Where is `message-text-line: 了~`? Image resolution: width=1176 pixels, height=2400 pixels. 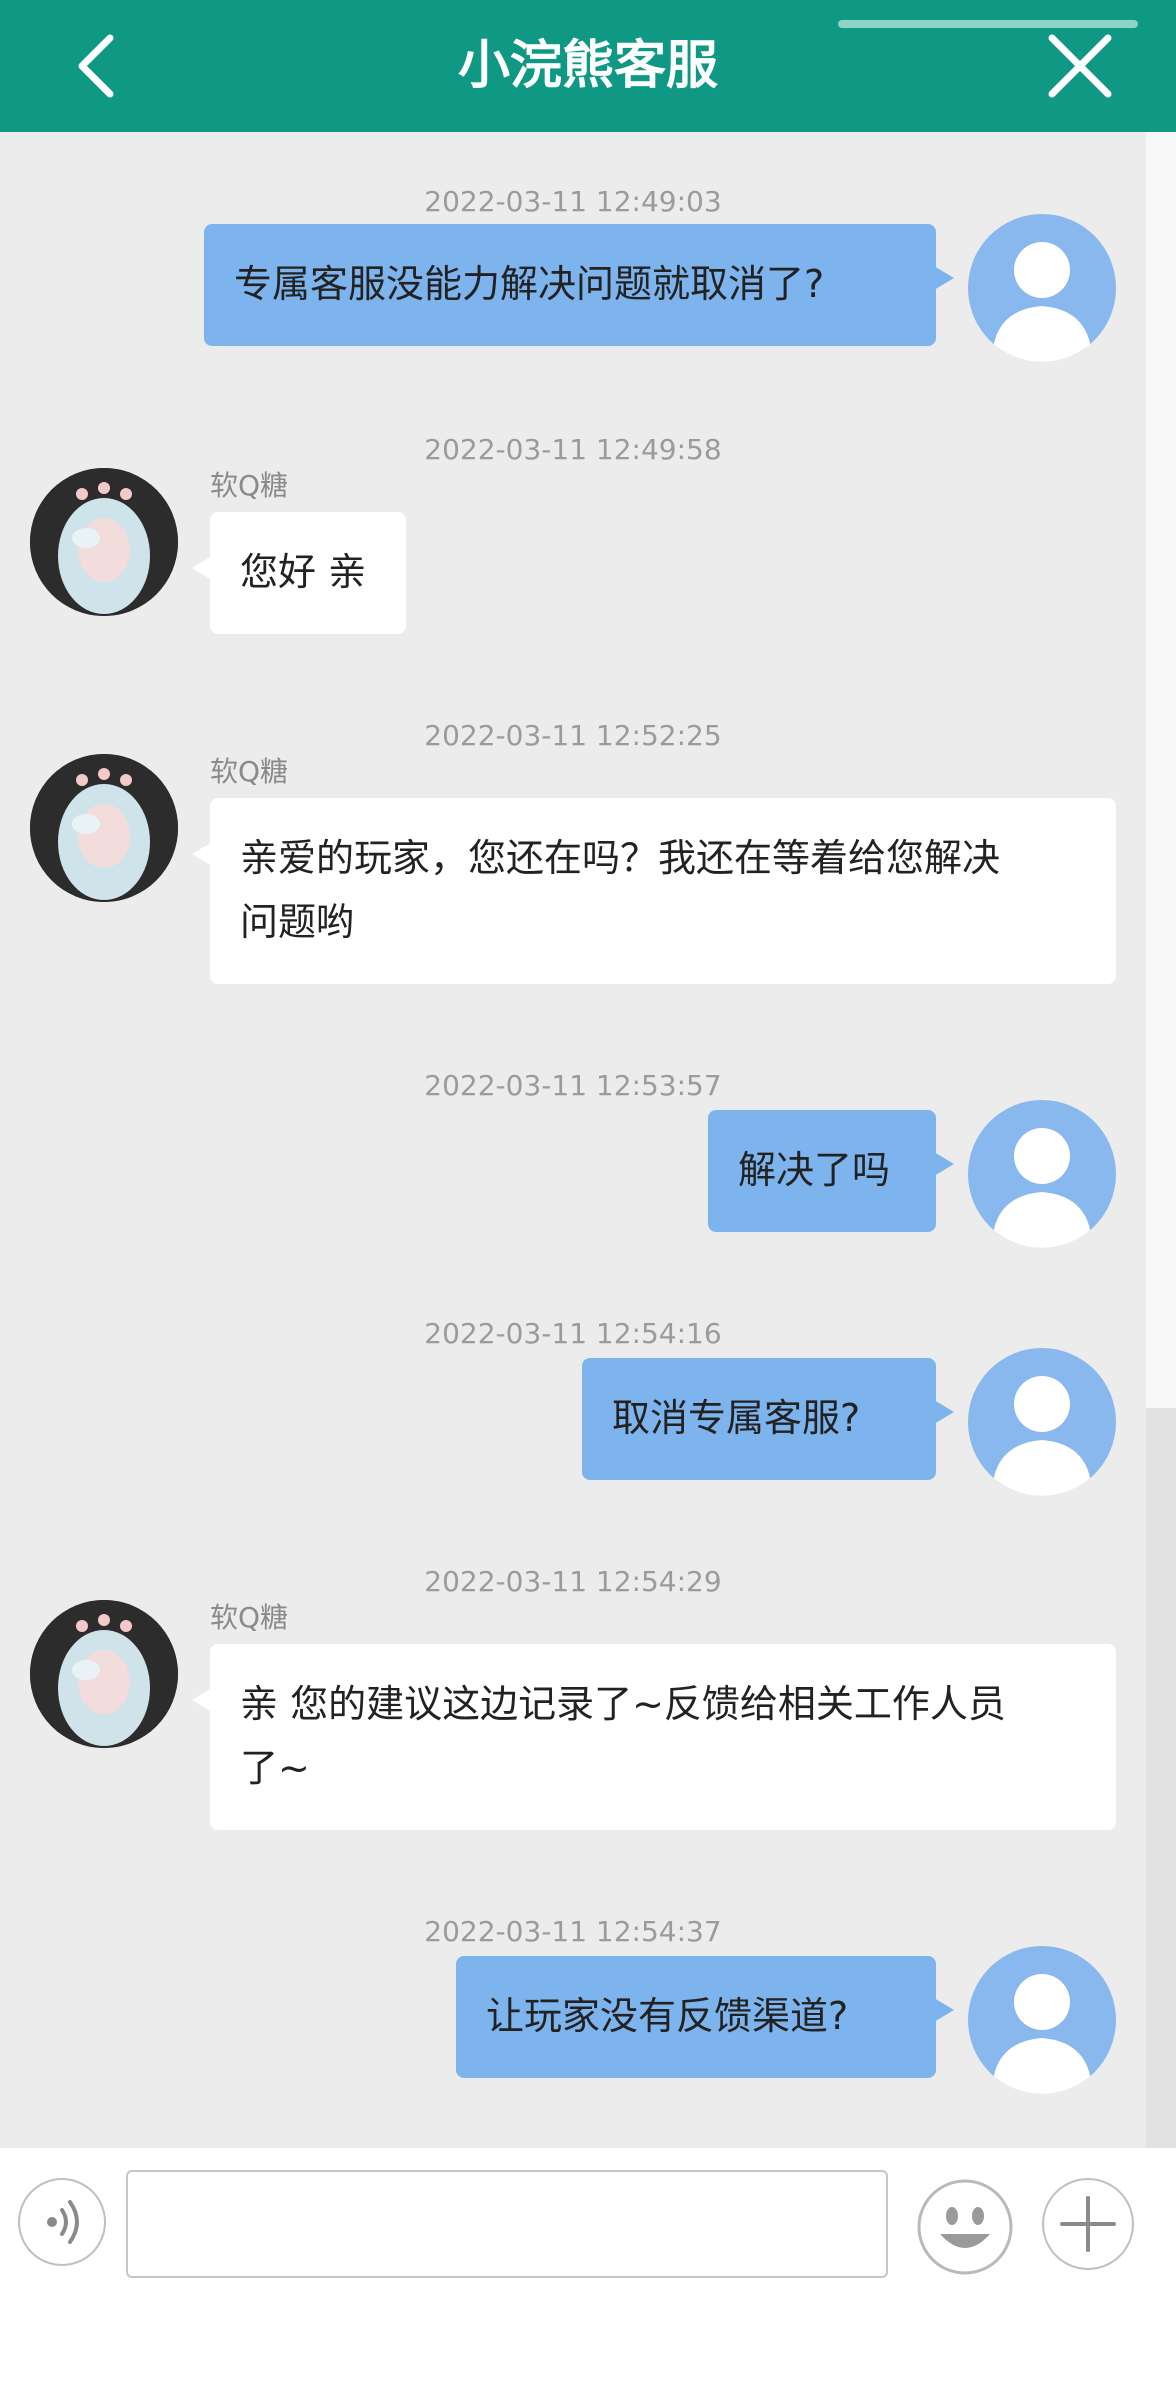 message-text-line: 了~ is located at coordinates (275, 1768).